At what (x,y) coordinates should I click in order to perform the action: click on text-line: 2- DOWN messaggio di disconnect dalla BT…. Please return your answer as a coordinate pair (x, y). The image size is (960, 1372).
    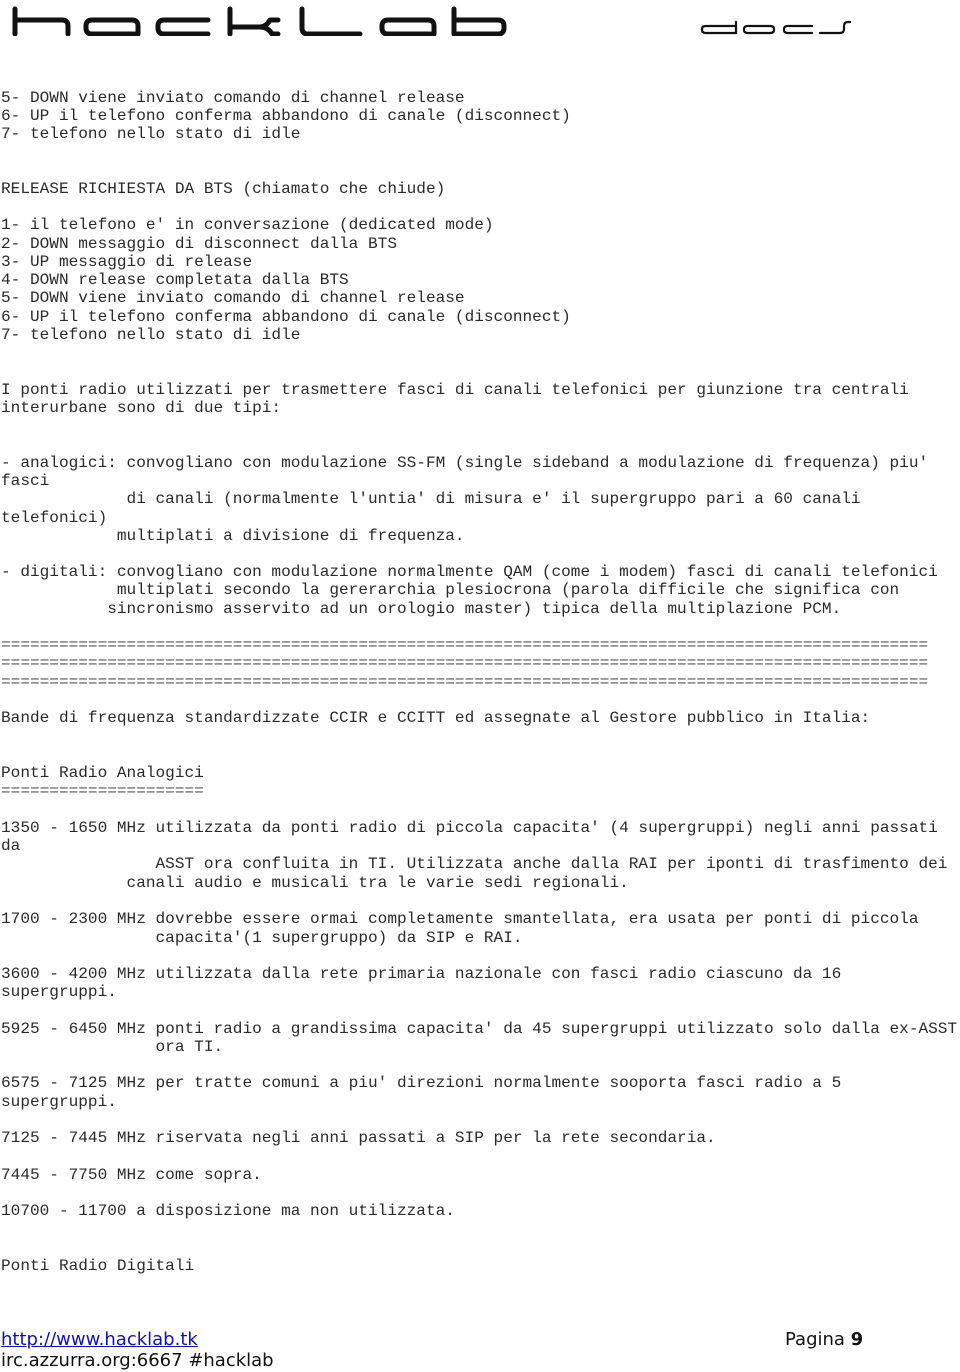
    Looking at the image, I should click on (199, 244).